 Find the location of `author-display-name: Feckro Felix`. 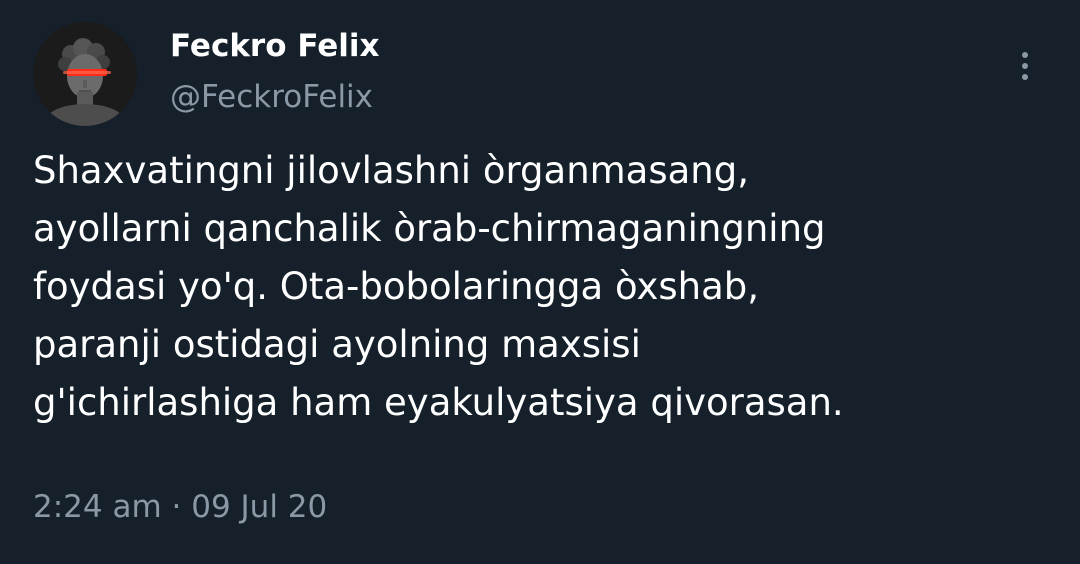

author-display-name: Feckro Felix is located at coordinates (275, 46).